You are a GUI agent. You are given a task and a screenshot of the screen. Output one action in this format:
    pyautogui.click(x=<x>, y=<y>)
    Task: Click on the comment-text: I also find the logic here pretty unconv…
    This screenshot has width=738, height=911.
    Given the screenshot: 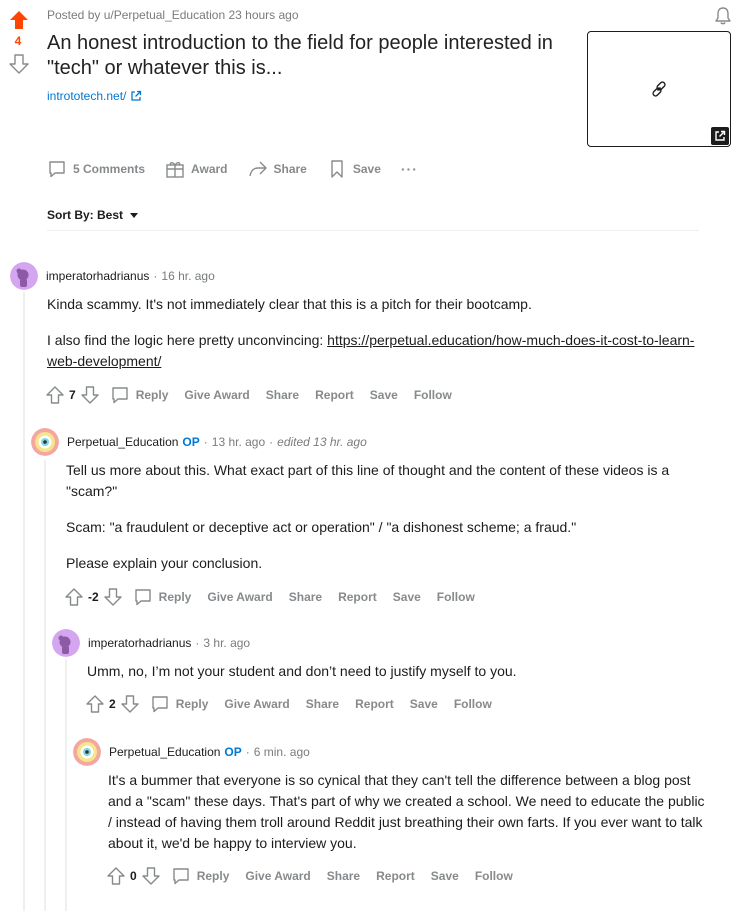 What is the action you would take?
    pyautogui.click(x=187, y=340)
    